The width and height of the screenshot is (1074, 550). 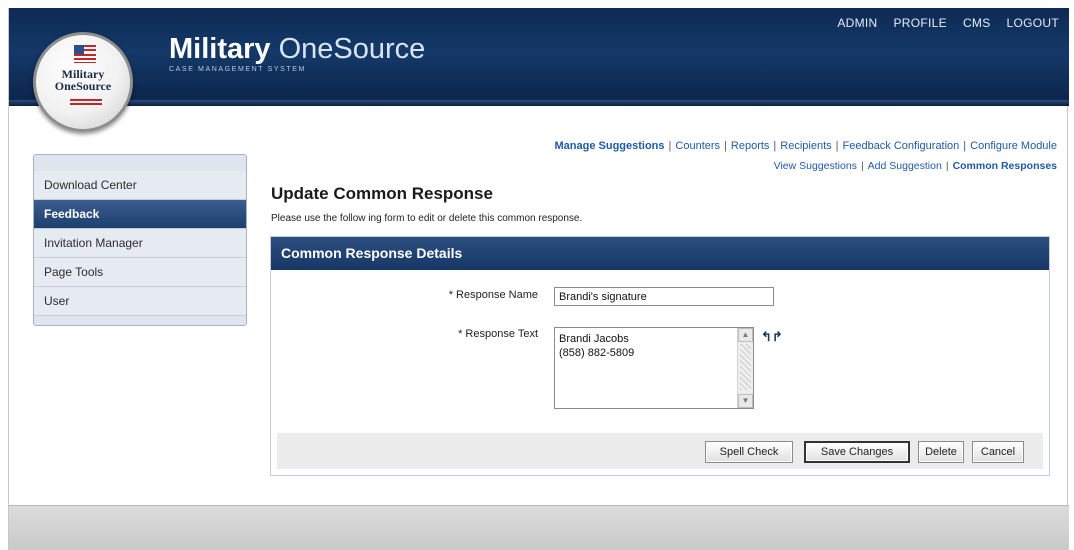 I want to click on flag-icon, so click(x=85, y=54).